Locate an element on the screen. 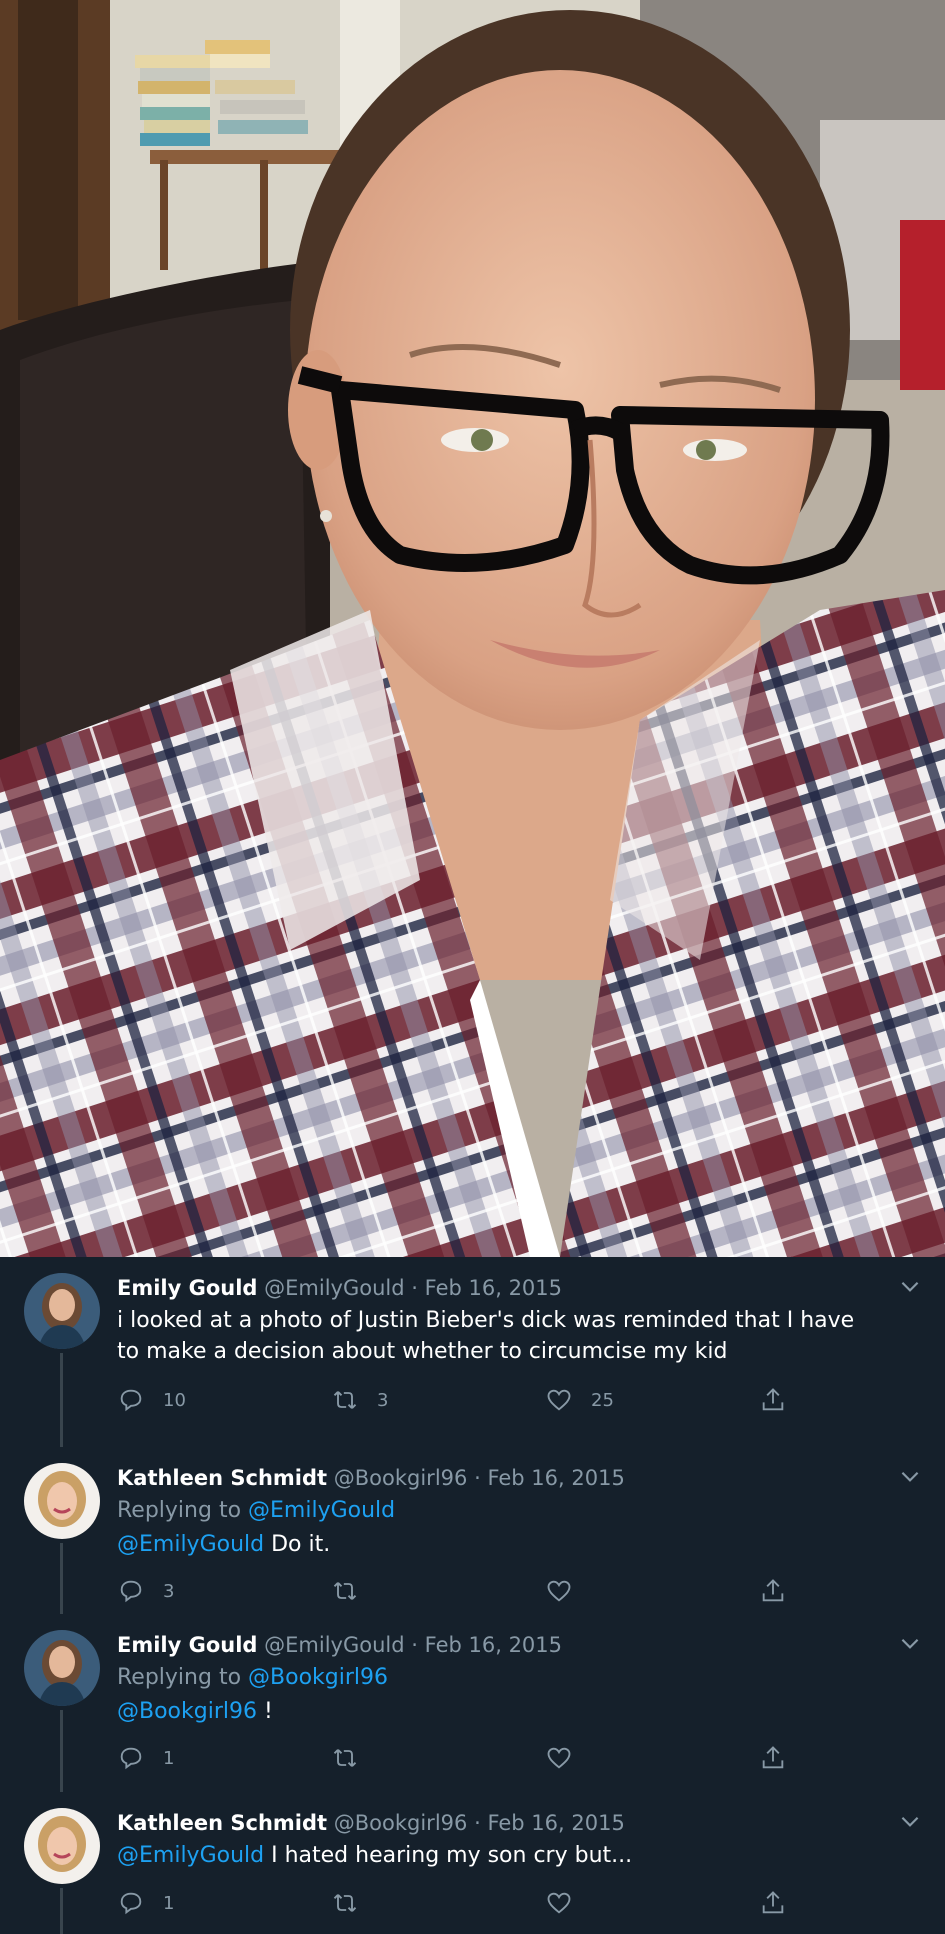  mention-link: @Bookgirl96 is located at coordinates (187, 1711).